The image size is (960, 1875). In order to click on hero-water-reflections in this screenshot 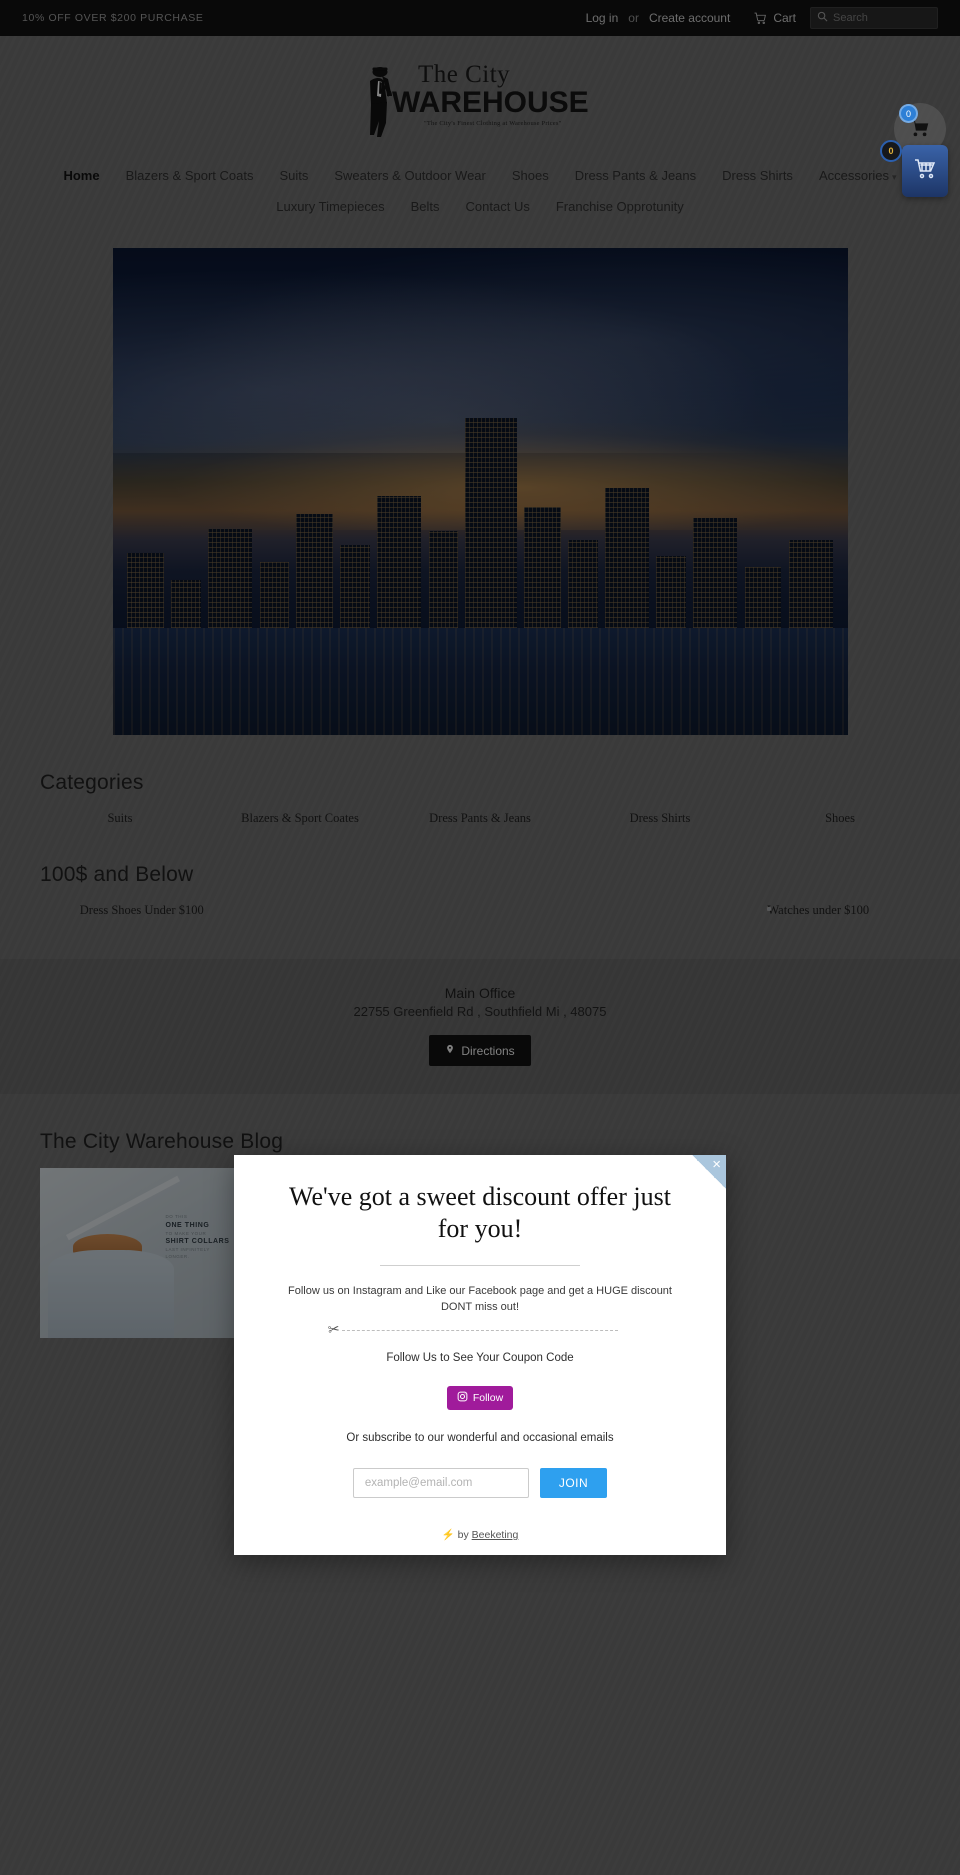, I will do `click(480, 681)`.